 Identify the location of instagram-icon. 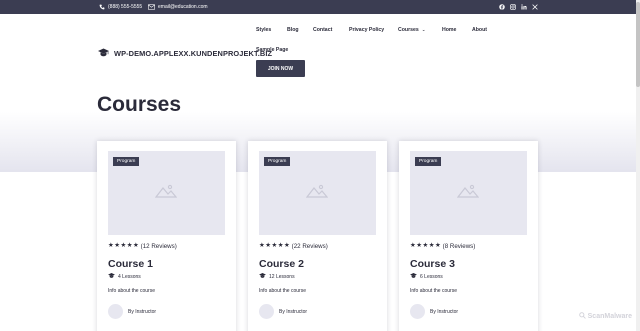
(513, 7).